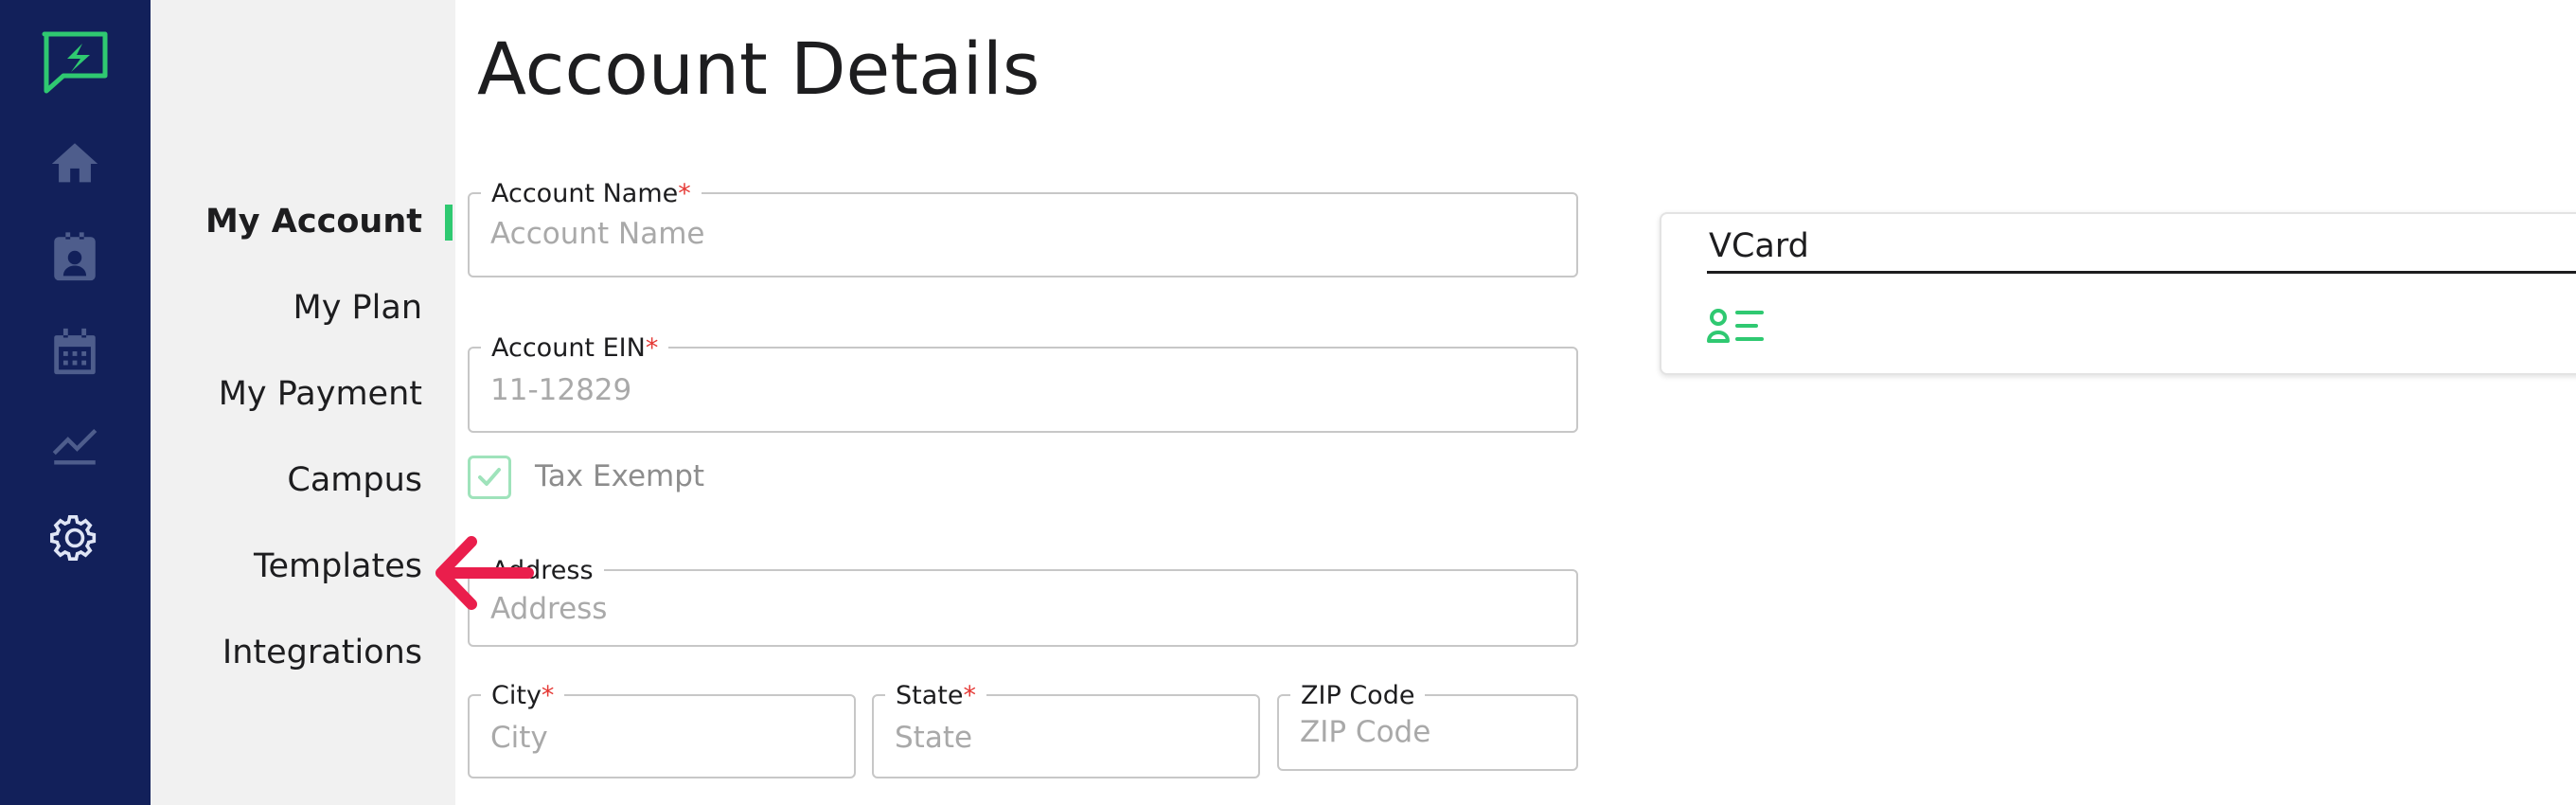  I want to click on home-icon, so click(75, 163).